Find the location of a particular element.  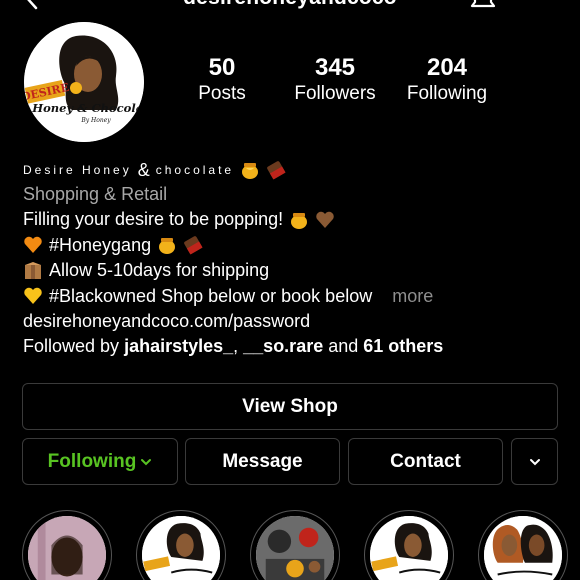

posts-stat: 50 Posts is located at coordinates (222, 80).